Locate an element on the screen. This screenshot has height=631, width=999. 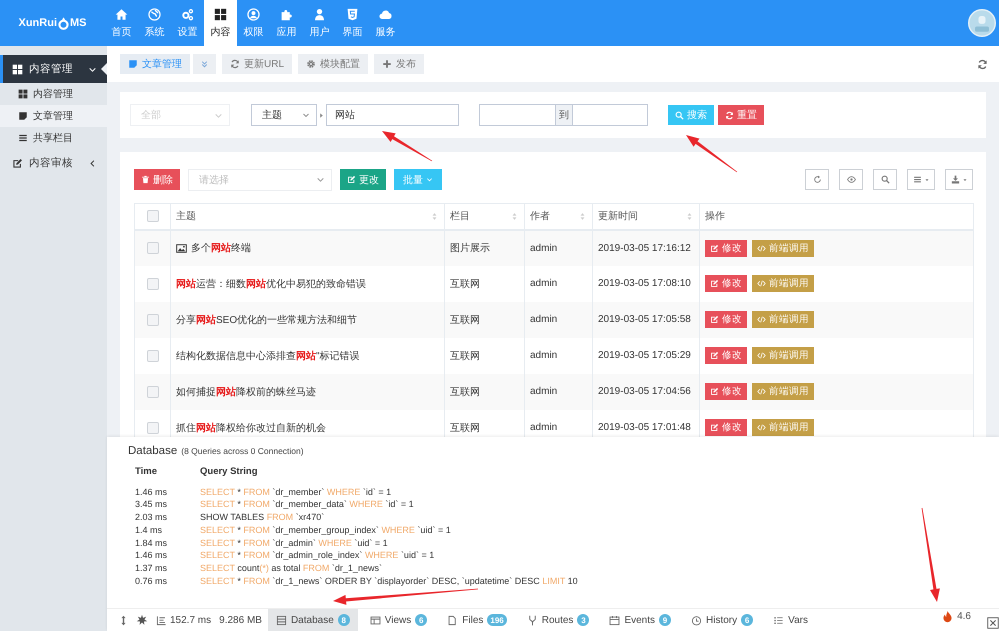
table-cell: 如何捕捉网站降权前的蛛丝马迹 is located at coordinates (246, 391).